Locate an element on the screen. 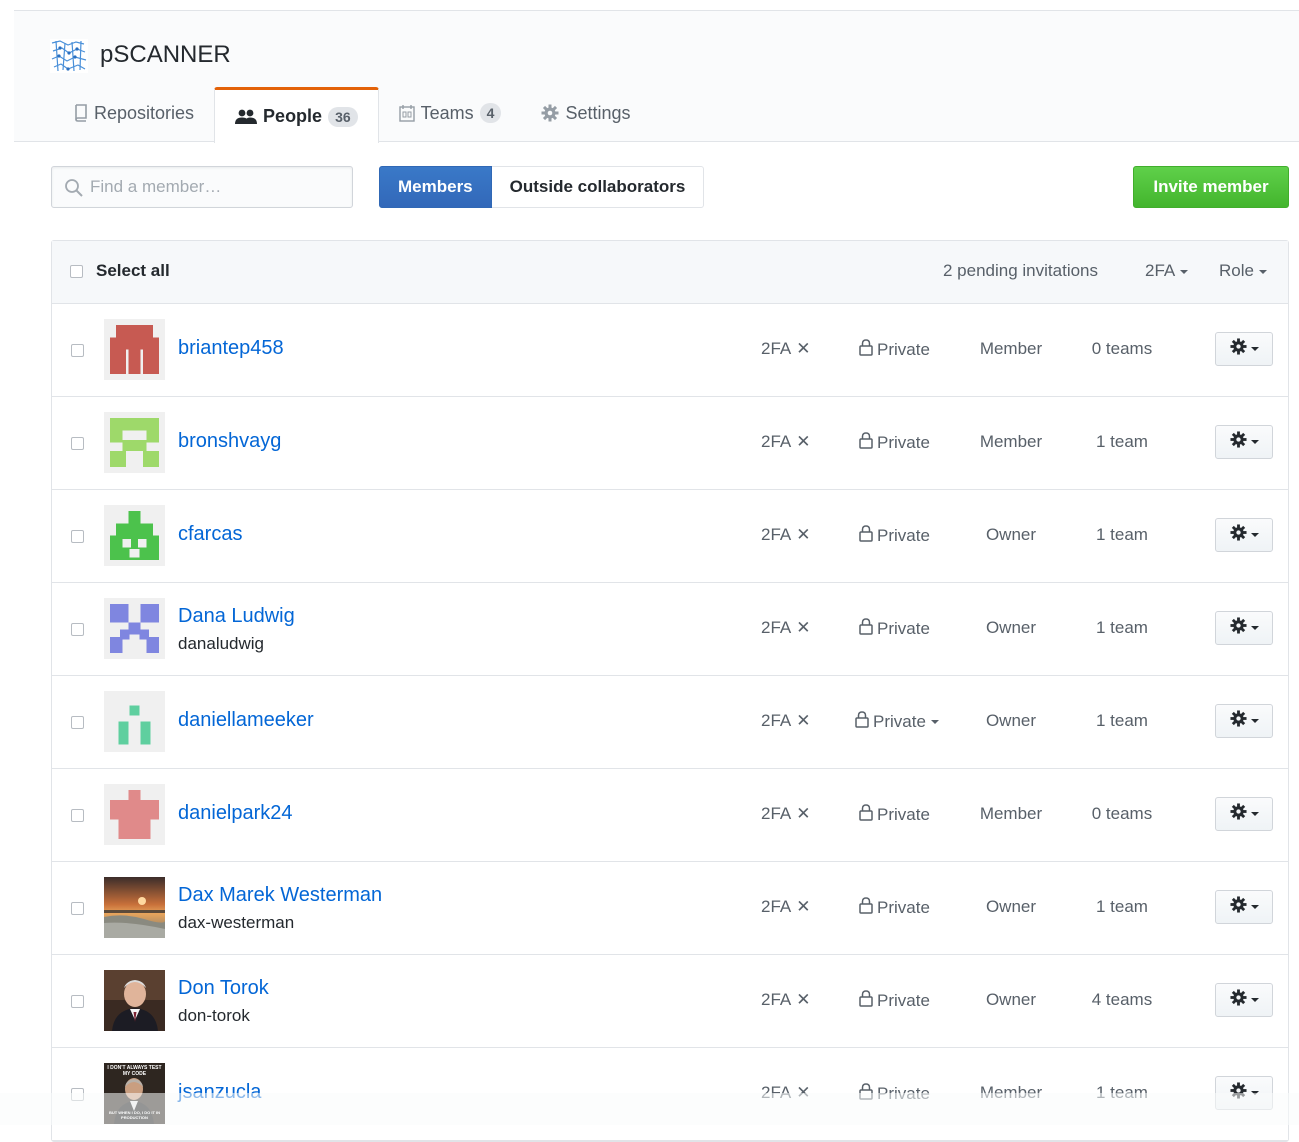 This screenshot has width=1299, height=1142. org-tabs: Repositories People 36 Teams 4 Settings is located at coordinates (352, 115).